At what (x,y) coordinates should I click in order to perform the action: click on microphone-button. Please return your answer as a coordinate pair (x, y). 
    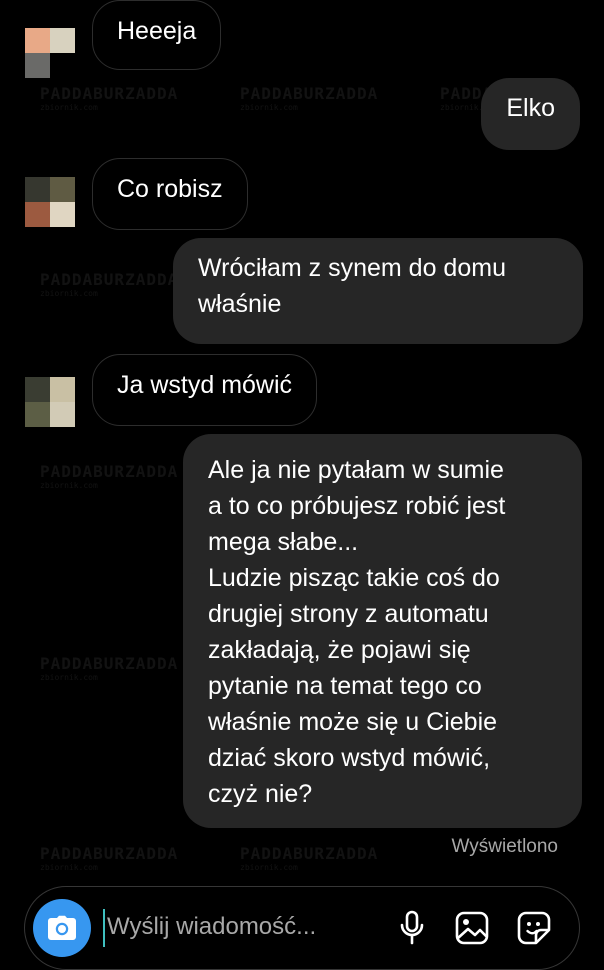
    Looking at the image, I should click on (412, 928).